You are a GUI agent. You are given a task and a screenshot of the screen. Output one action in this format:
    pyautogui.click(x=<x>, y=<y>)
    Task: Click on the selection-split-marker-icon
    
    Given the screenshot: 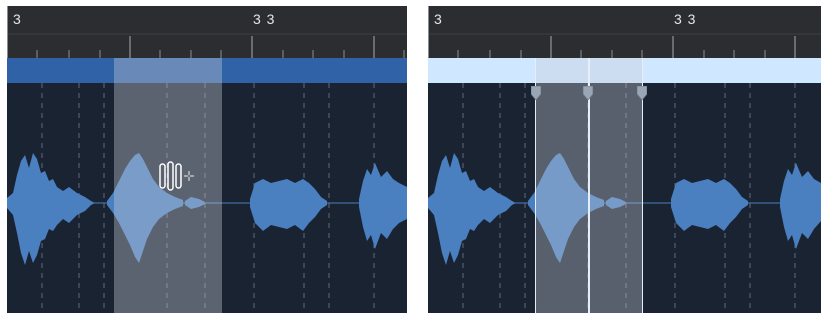 What is the action you would take?
    pyautogui.click(x=588, y=93)
    